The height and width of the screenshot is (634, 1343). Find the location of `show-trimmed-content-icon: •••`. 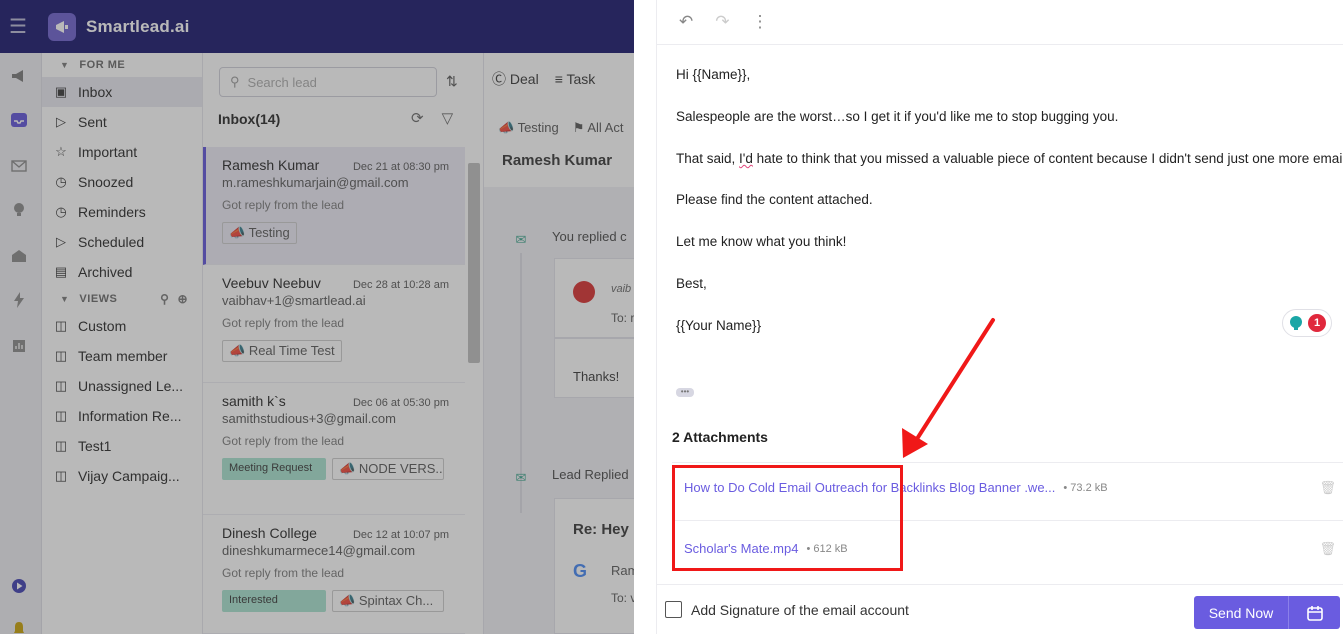

show-trimmed-content-icon: ••• is located at coordinates (685, 392).